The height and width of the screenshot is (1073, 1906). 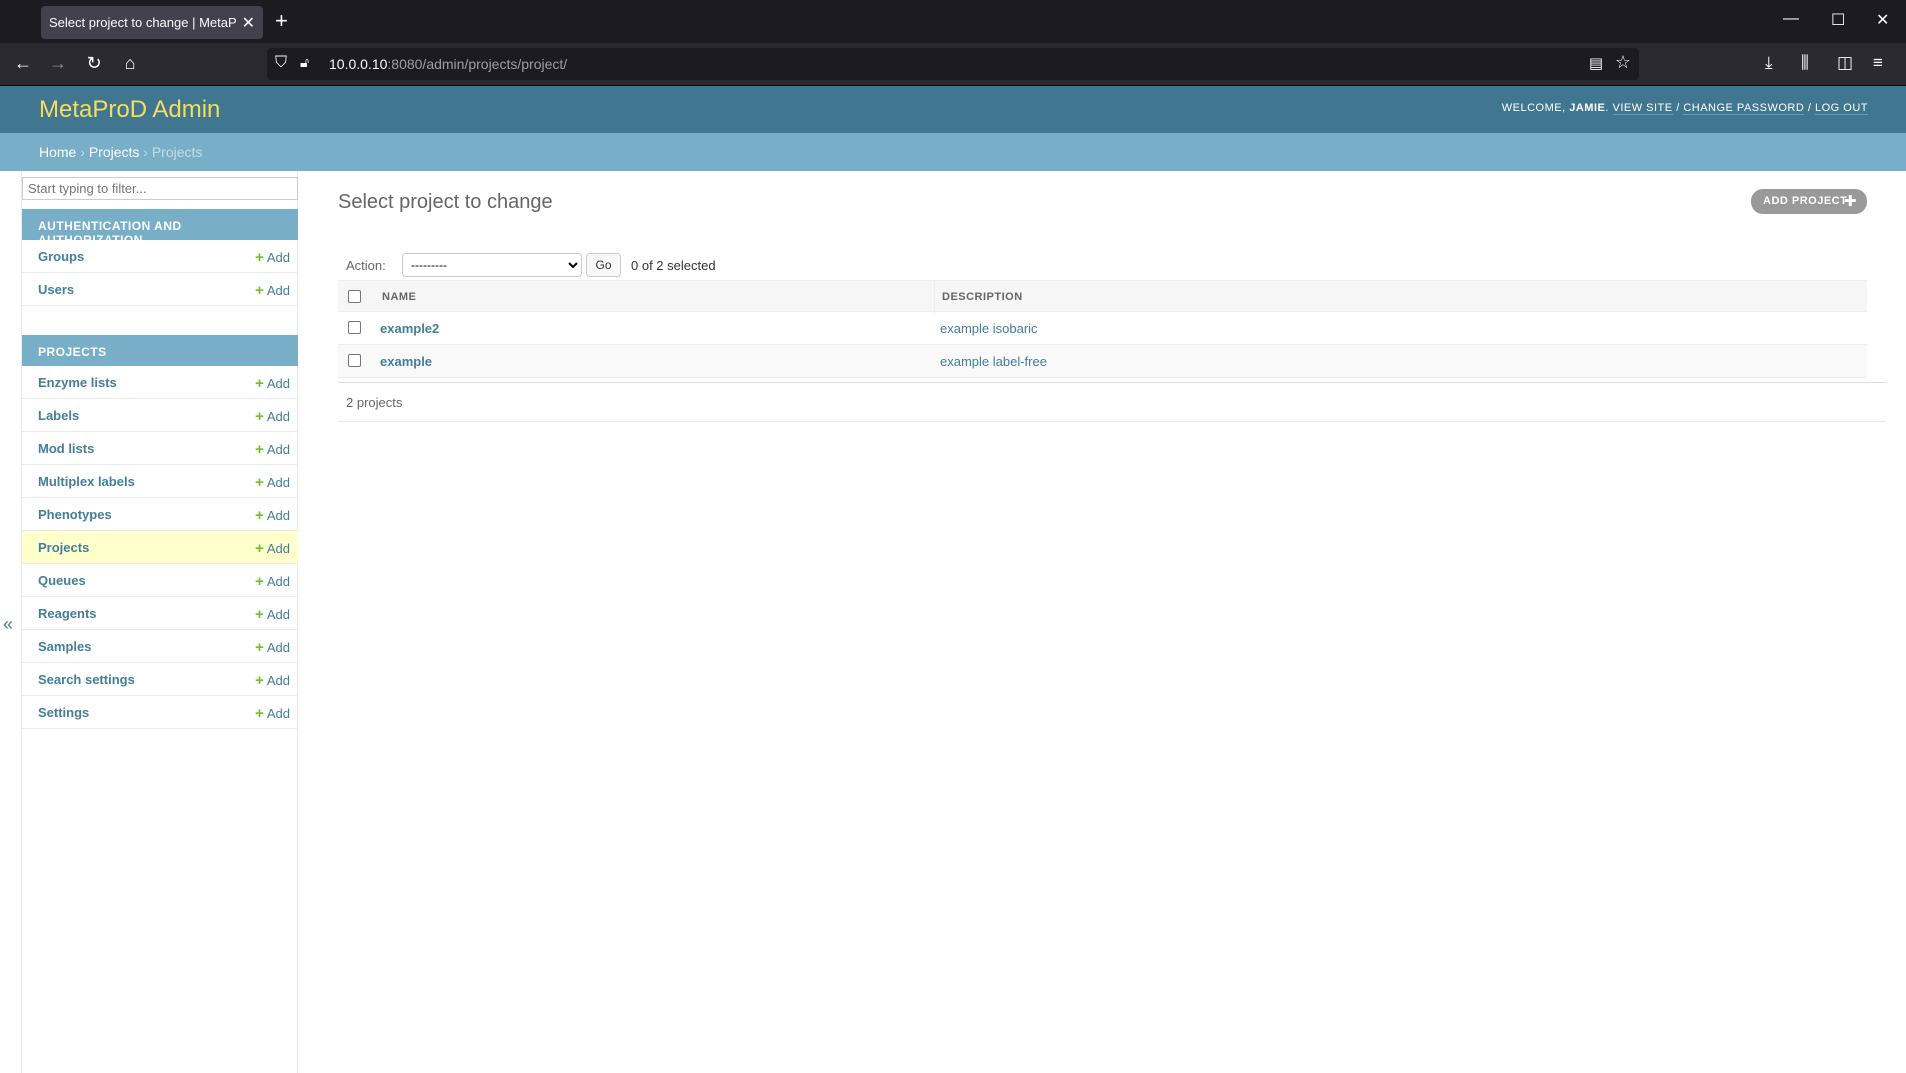 I want to click on breadcrumb-home: Home, so click(x=57, y=152).